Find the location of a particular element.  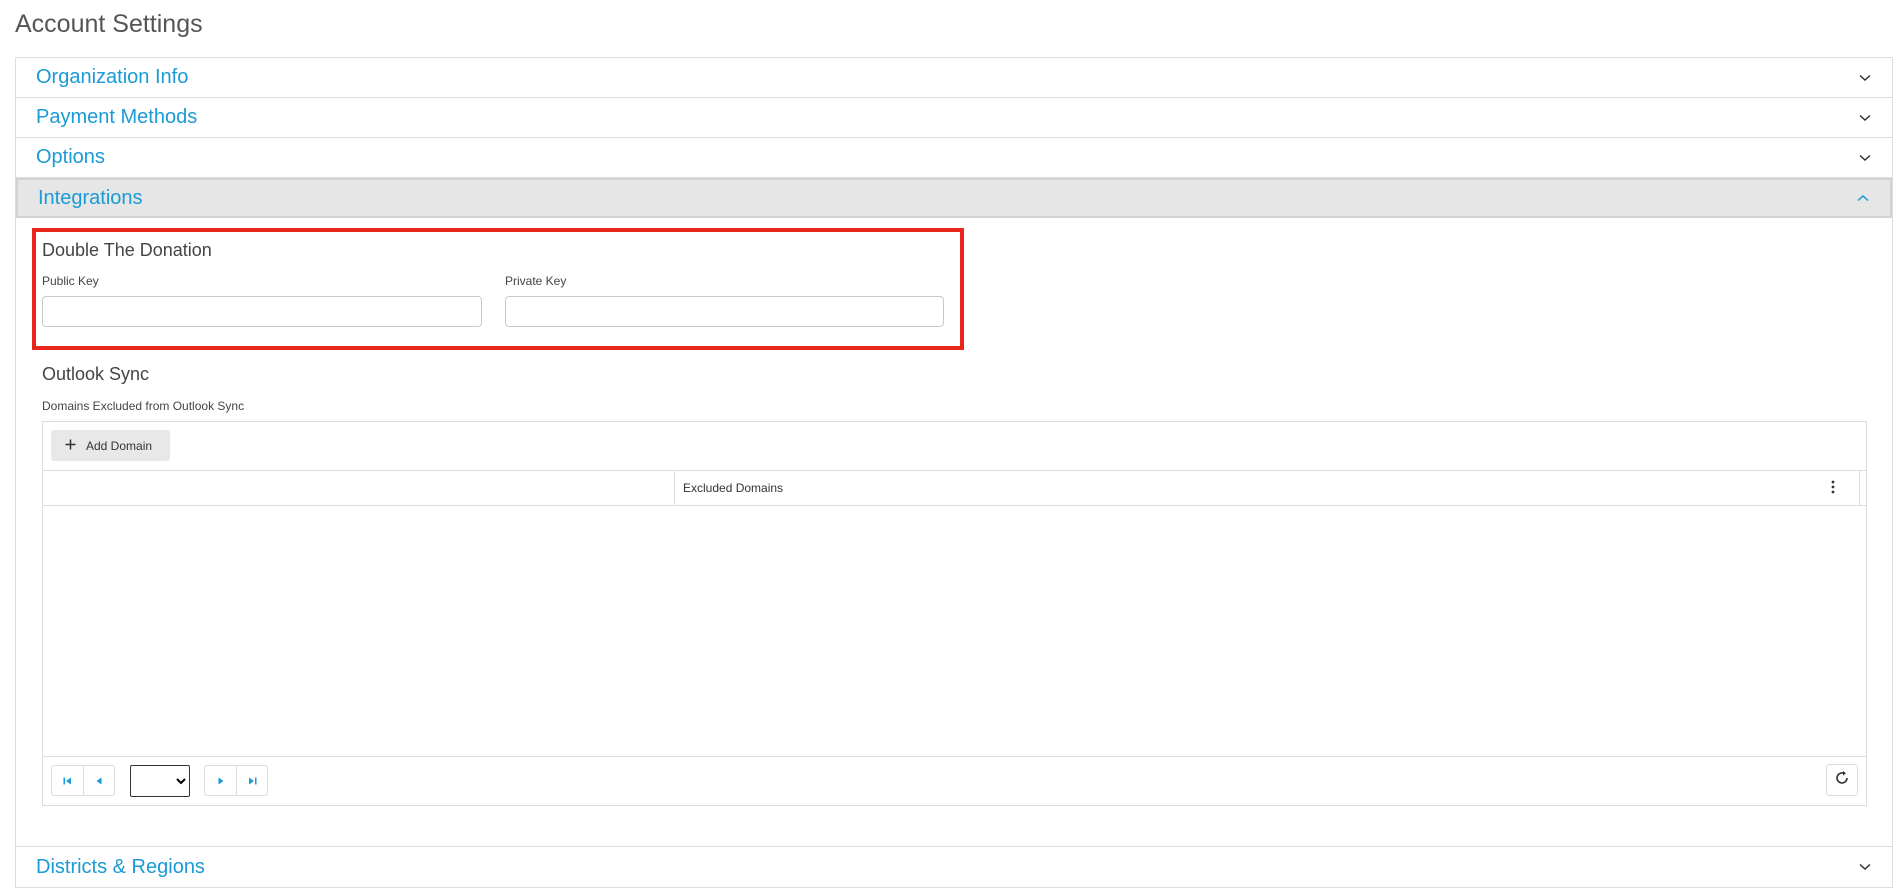

column-header-empty is located at coordinates (359, 488).